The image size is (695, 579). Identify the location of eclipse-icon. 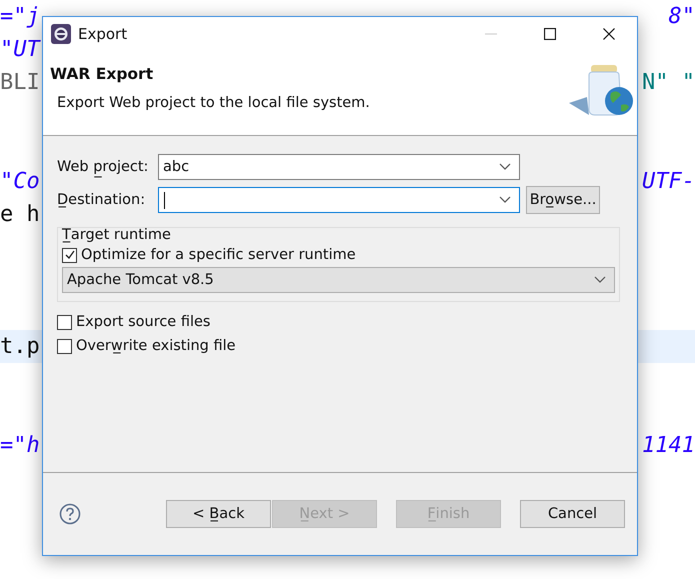
(61, 34).